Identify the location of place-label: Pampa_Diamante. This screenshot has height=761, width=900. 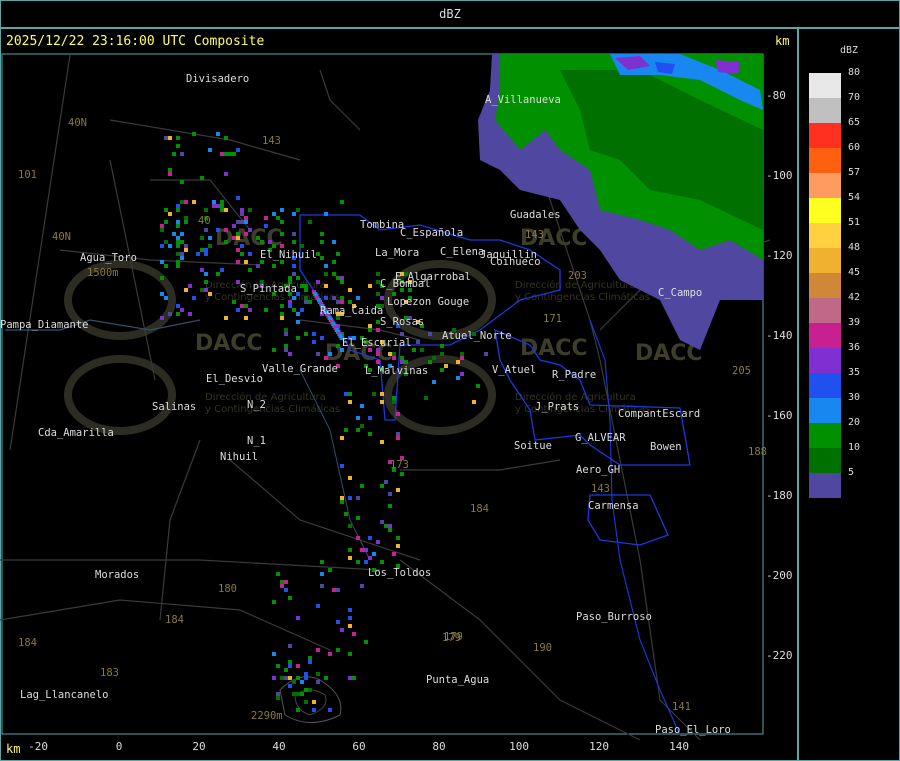
(44, 325).